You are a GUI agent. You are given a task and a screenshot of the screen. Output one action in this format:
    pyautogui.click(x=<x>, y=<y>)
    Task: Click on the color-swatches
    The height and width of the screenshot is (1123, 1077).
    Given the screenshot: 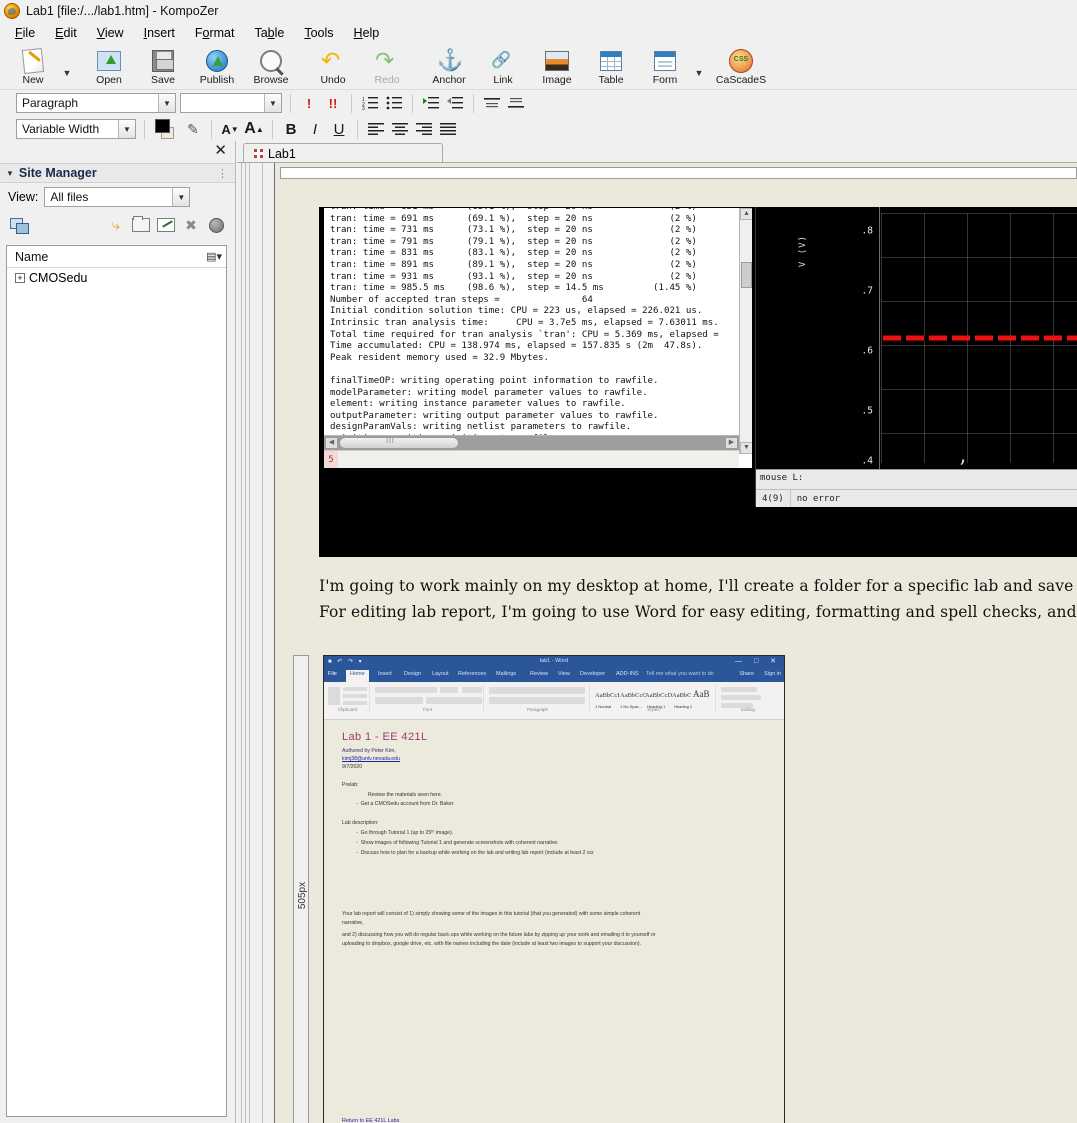 What is the action you would take?
    pyautogui.click(x=166, y=129)
    